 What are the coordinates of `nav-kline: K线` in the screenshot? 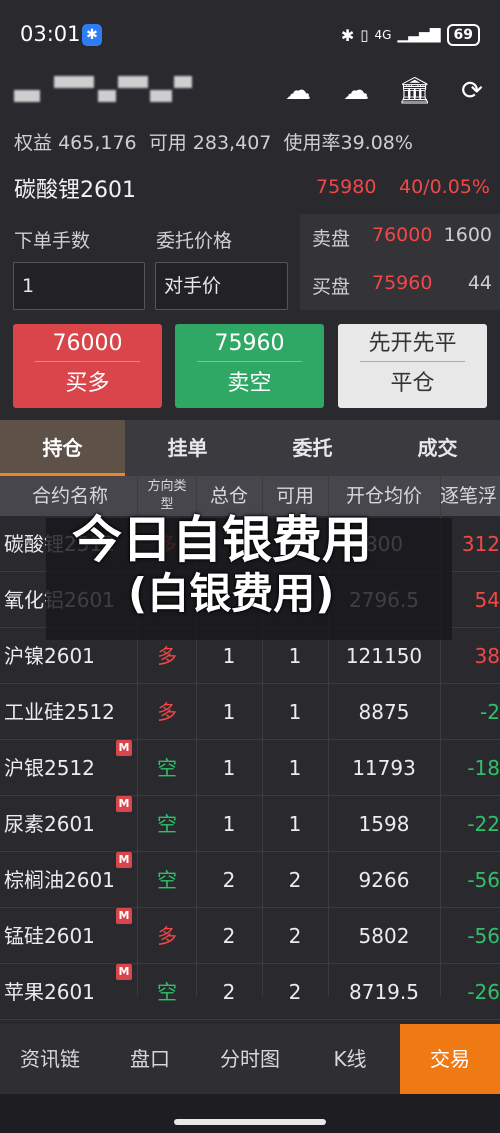 It's located at (350, 1059).